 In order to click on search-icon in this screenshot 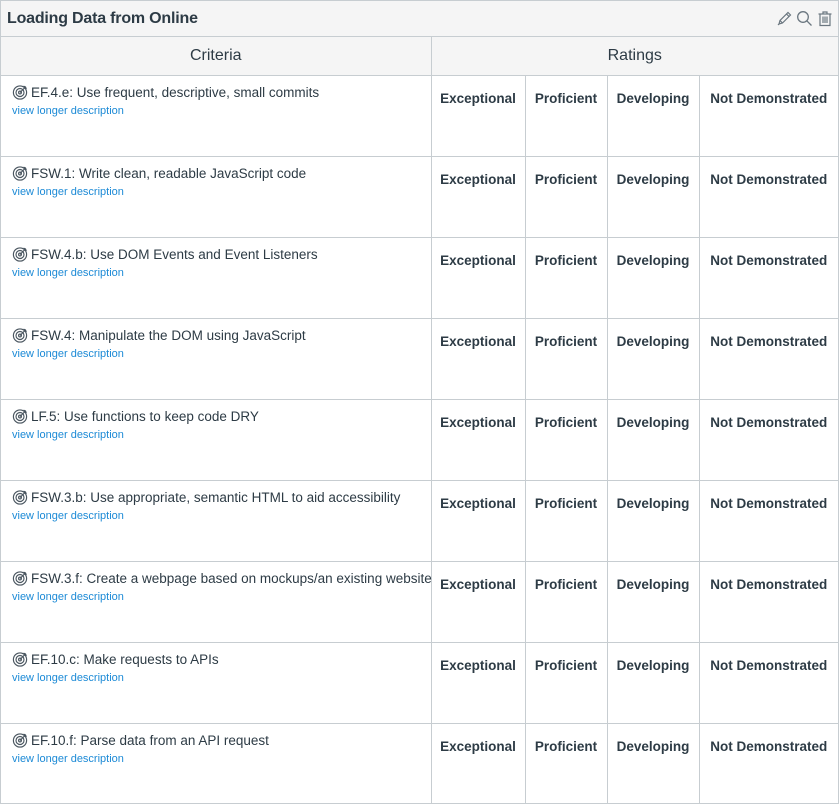, I will do `click(804, 18)`.